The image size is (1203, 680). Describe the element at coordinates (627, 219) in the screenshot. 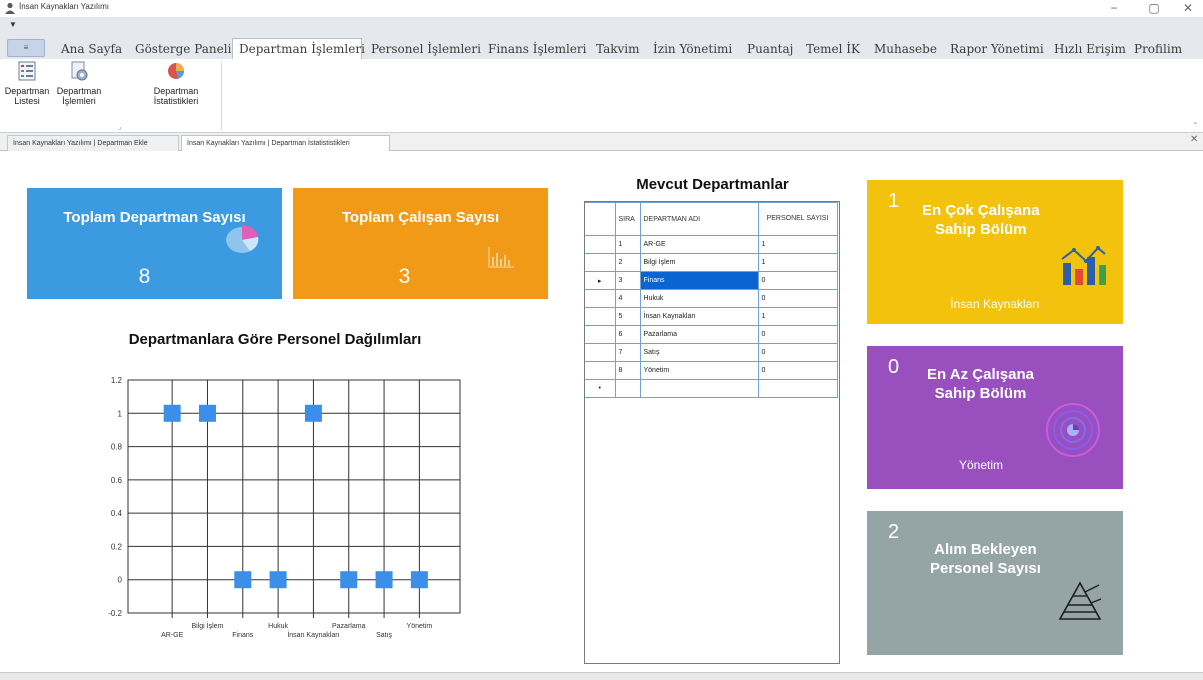

I see `column-header-sira: SIRA` at that location.